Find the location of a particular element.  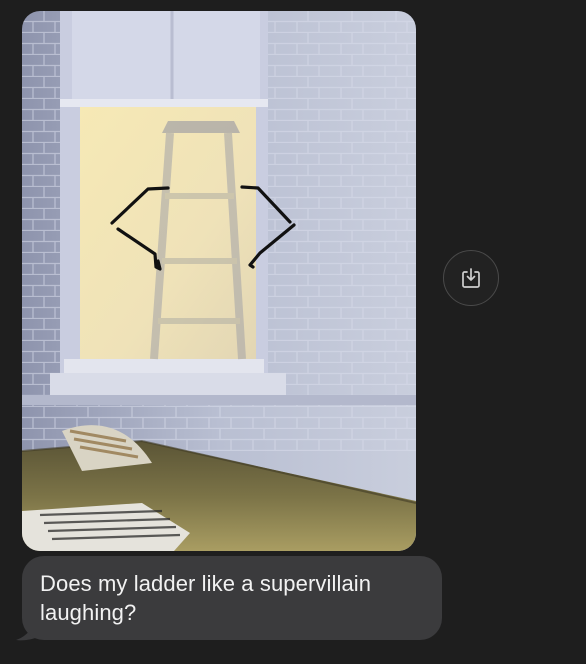

save-to-downloads-button is located at coordinates (471, 278).